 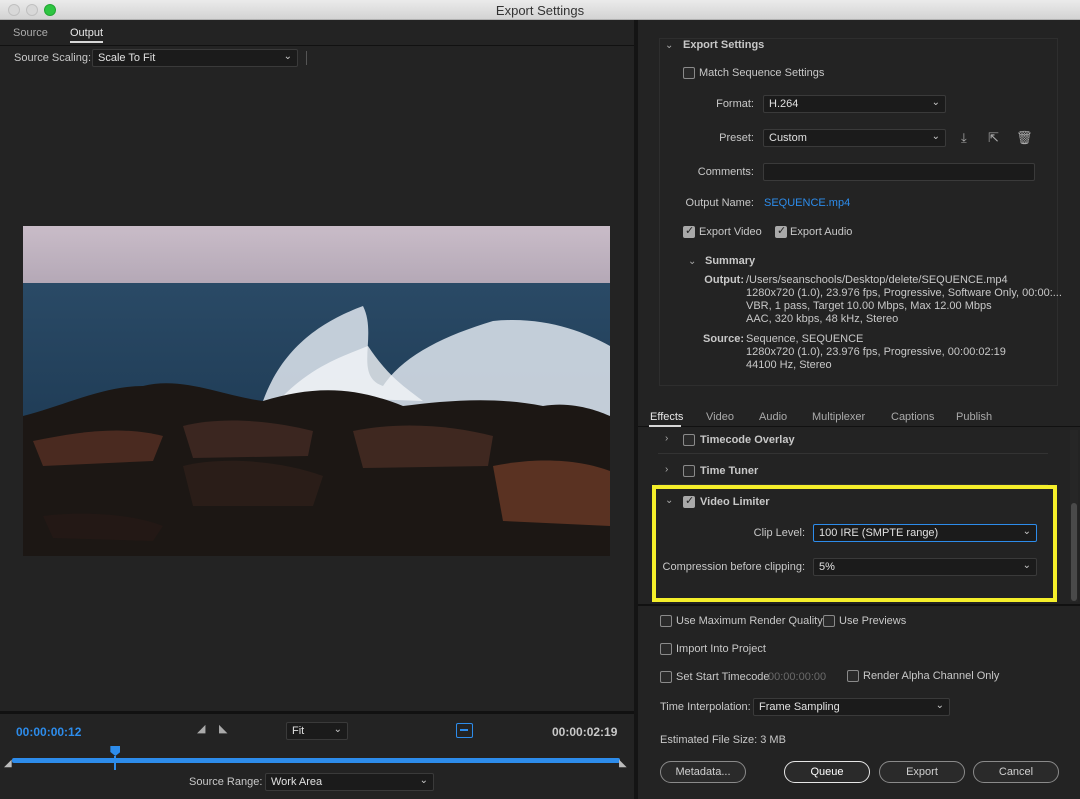 What do you see at coordinates (8, 763) in the screenshot?
I see `range-start-handle: ◢` at bounding box center [8, 763].